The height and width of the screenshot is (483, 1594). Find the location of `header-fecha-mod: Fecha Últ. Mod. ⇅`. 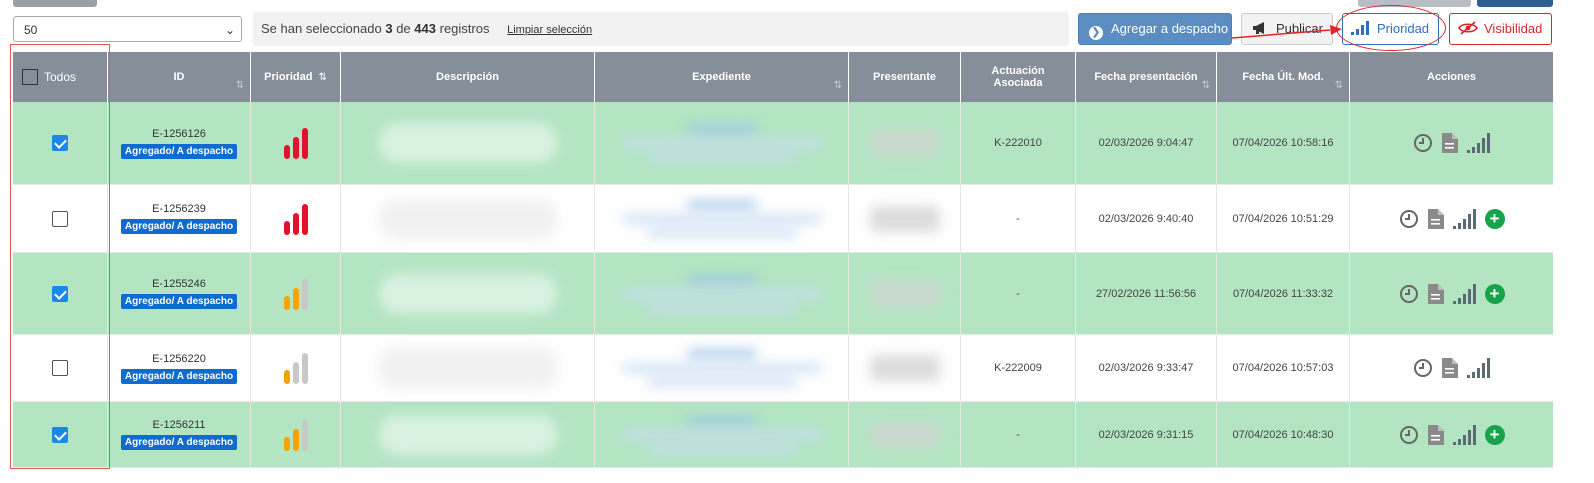

header-fecha-mod: Fecha Últ. Mod. ⇅ is located at coordinates (1283, 77).